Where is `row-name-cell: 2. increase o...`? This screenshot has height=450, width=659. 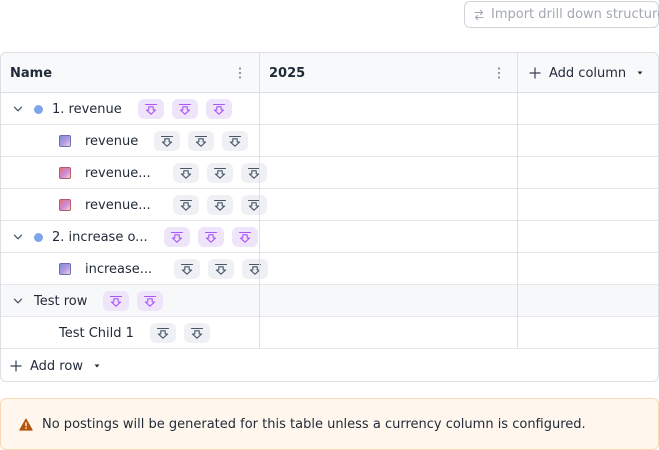
row-name-cell: 2. increase o... is located at coordinates (134, 237).